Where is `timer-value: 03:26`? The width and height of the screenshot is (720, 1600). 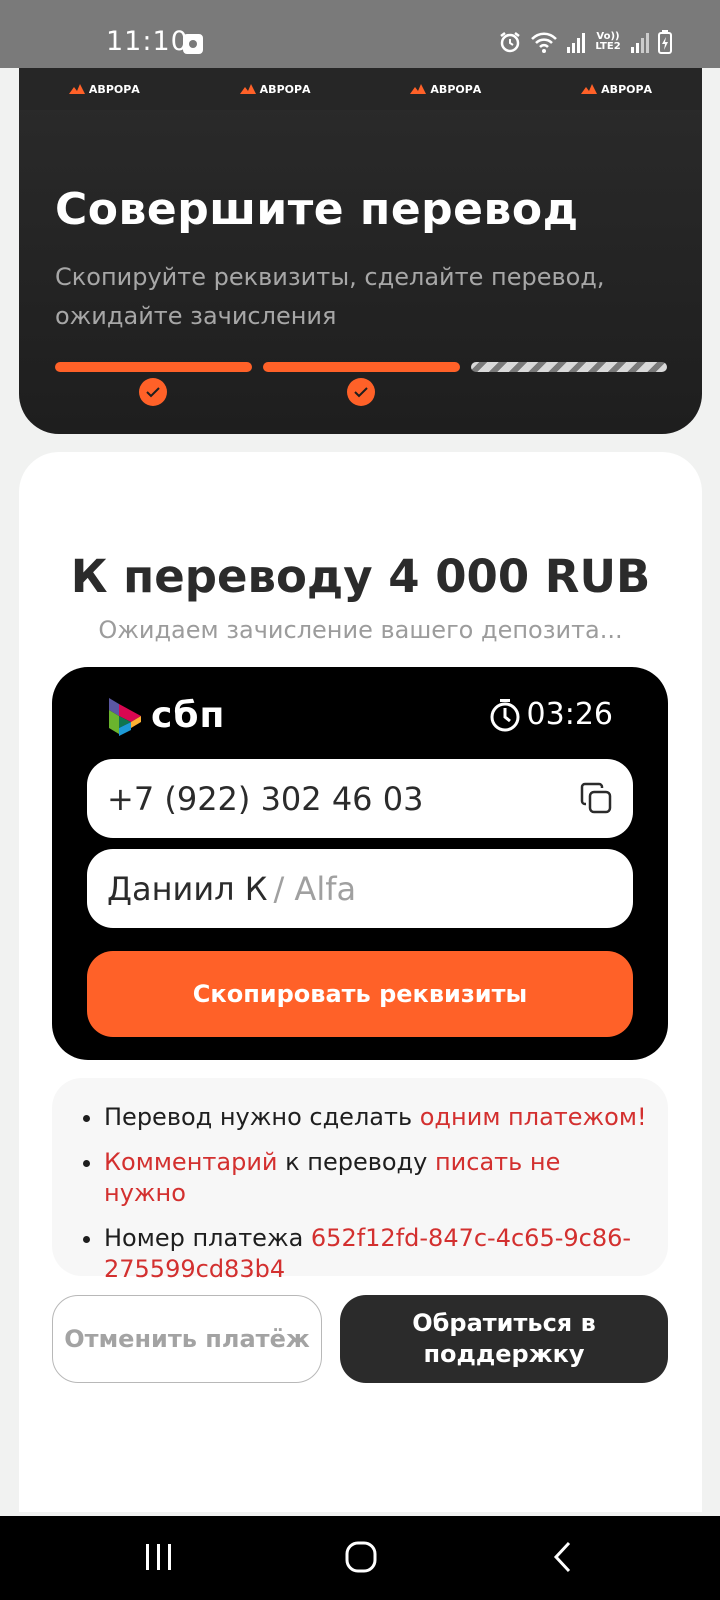
timer-value: 03:26 is located at coordinates (569, 714).